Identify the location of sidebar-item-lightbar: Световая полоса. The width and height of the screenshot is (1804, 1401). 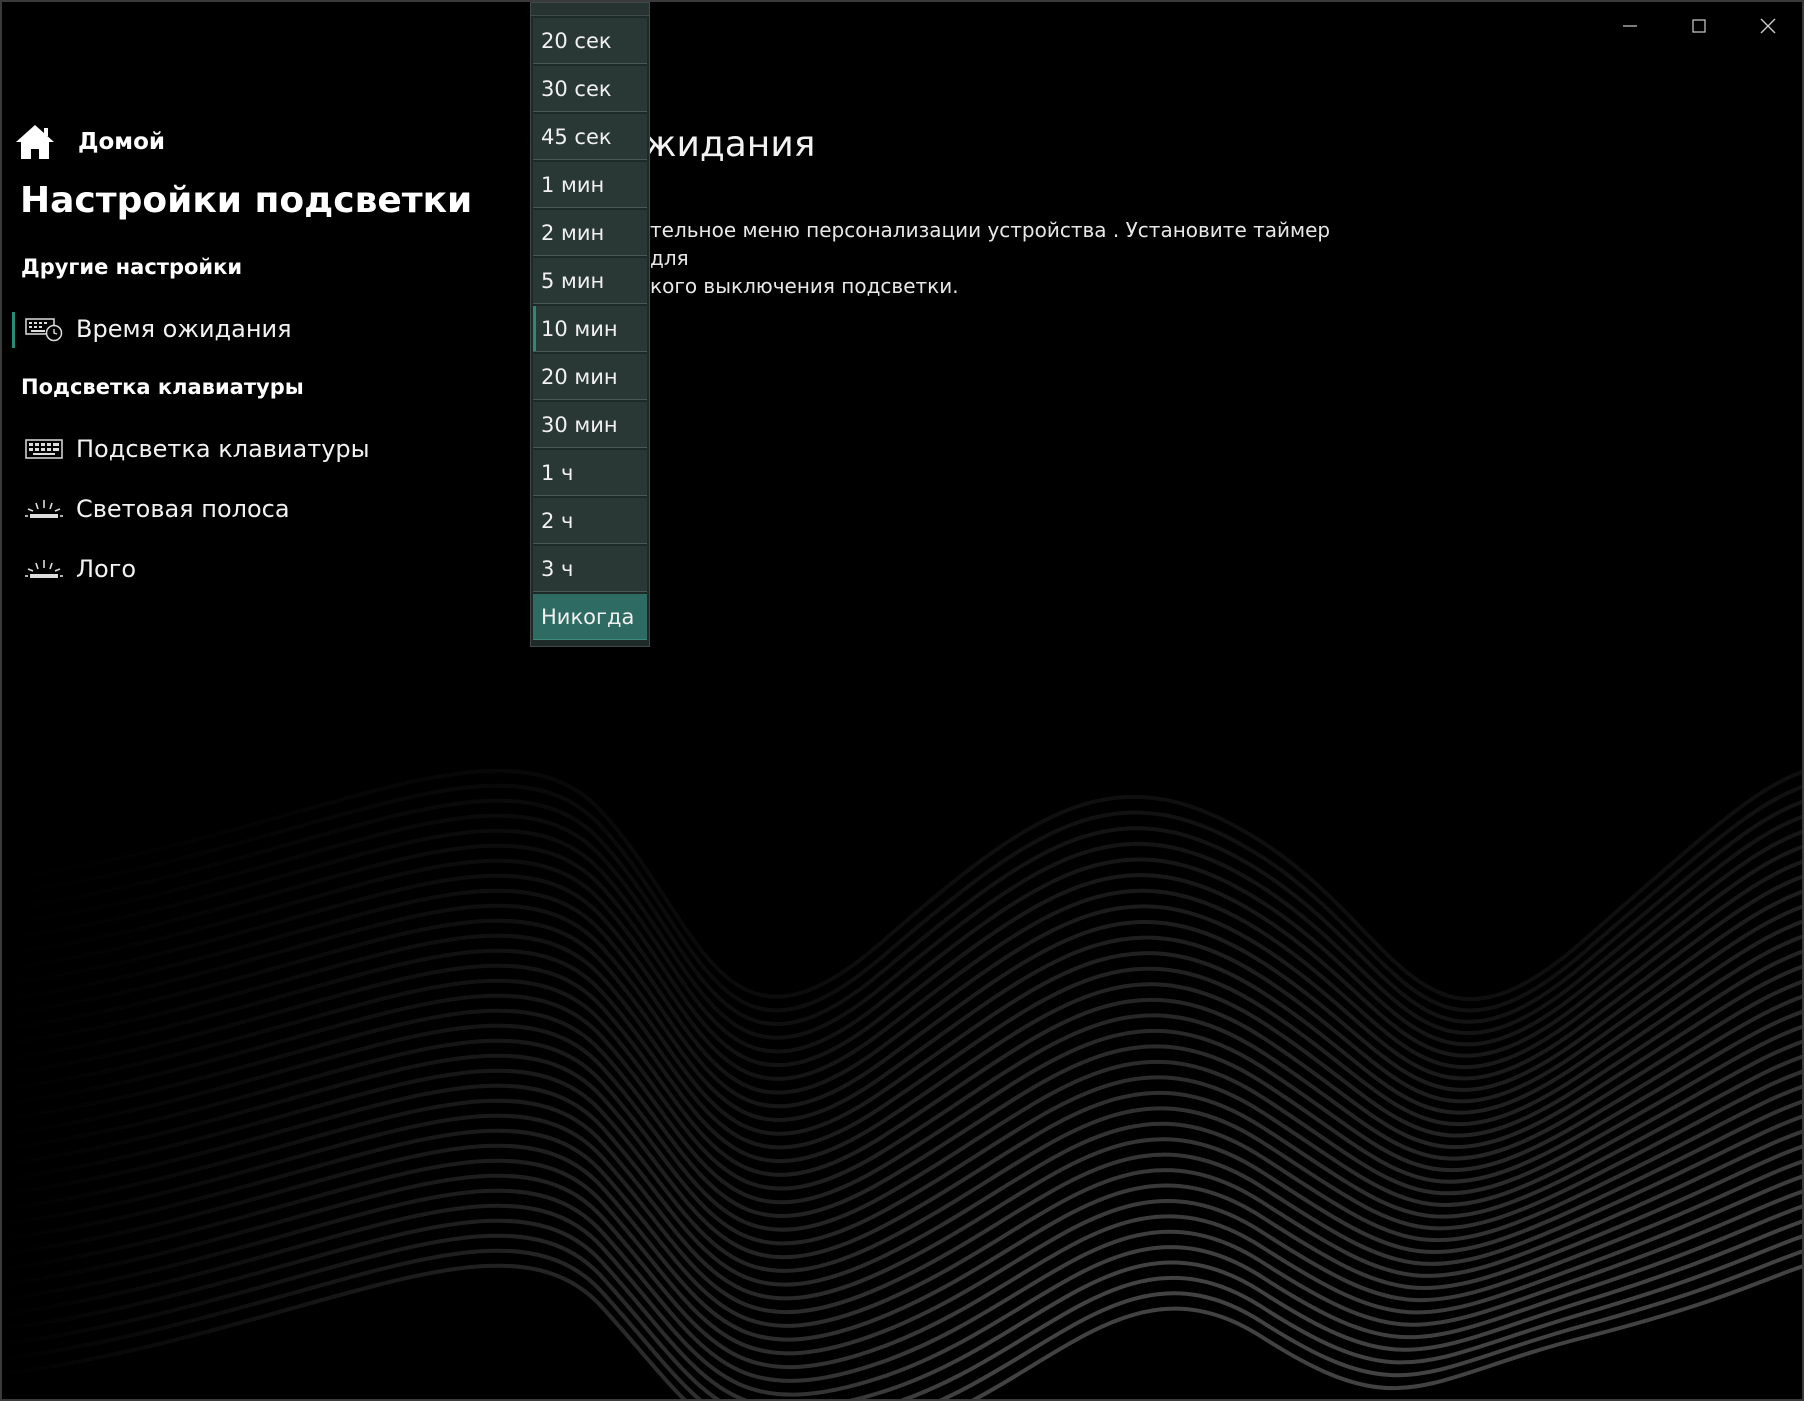
(237, 509).